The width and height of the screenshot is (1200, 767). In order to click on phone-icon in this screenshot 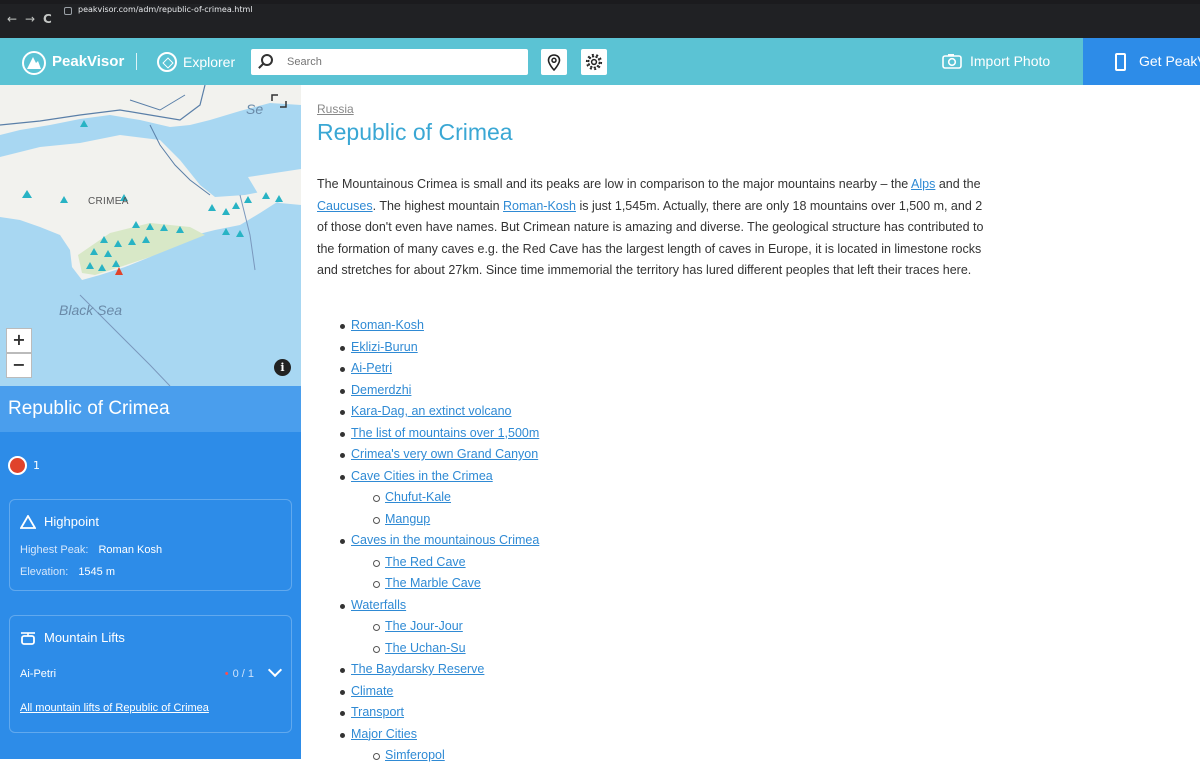, I will do `click(1120, 62)`.